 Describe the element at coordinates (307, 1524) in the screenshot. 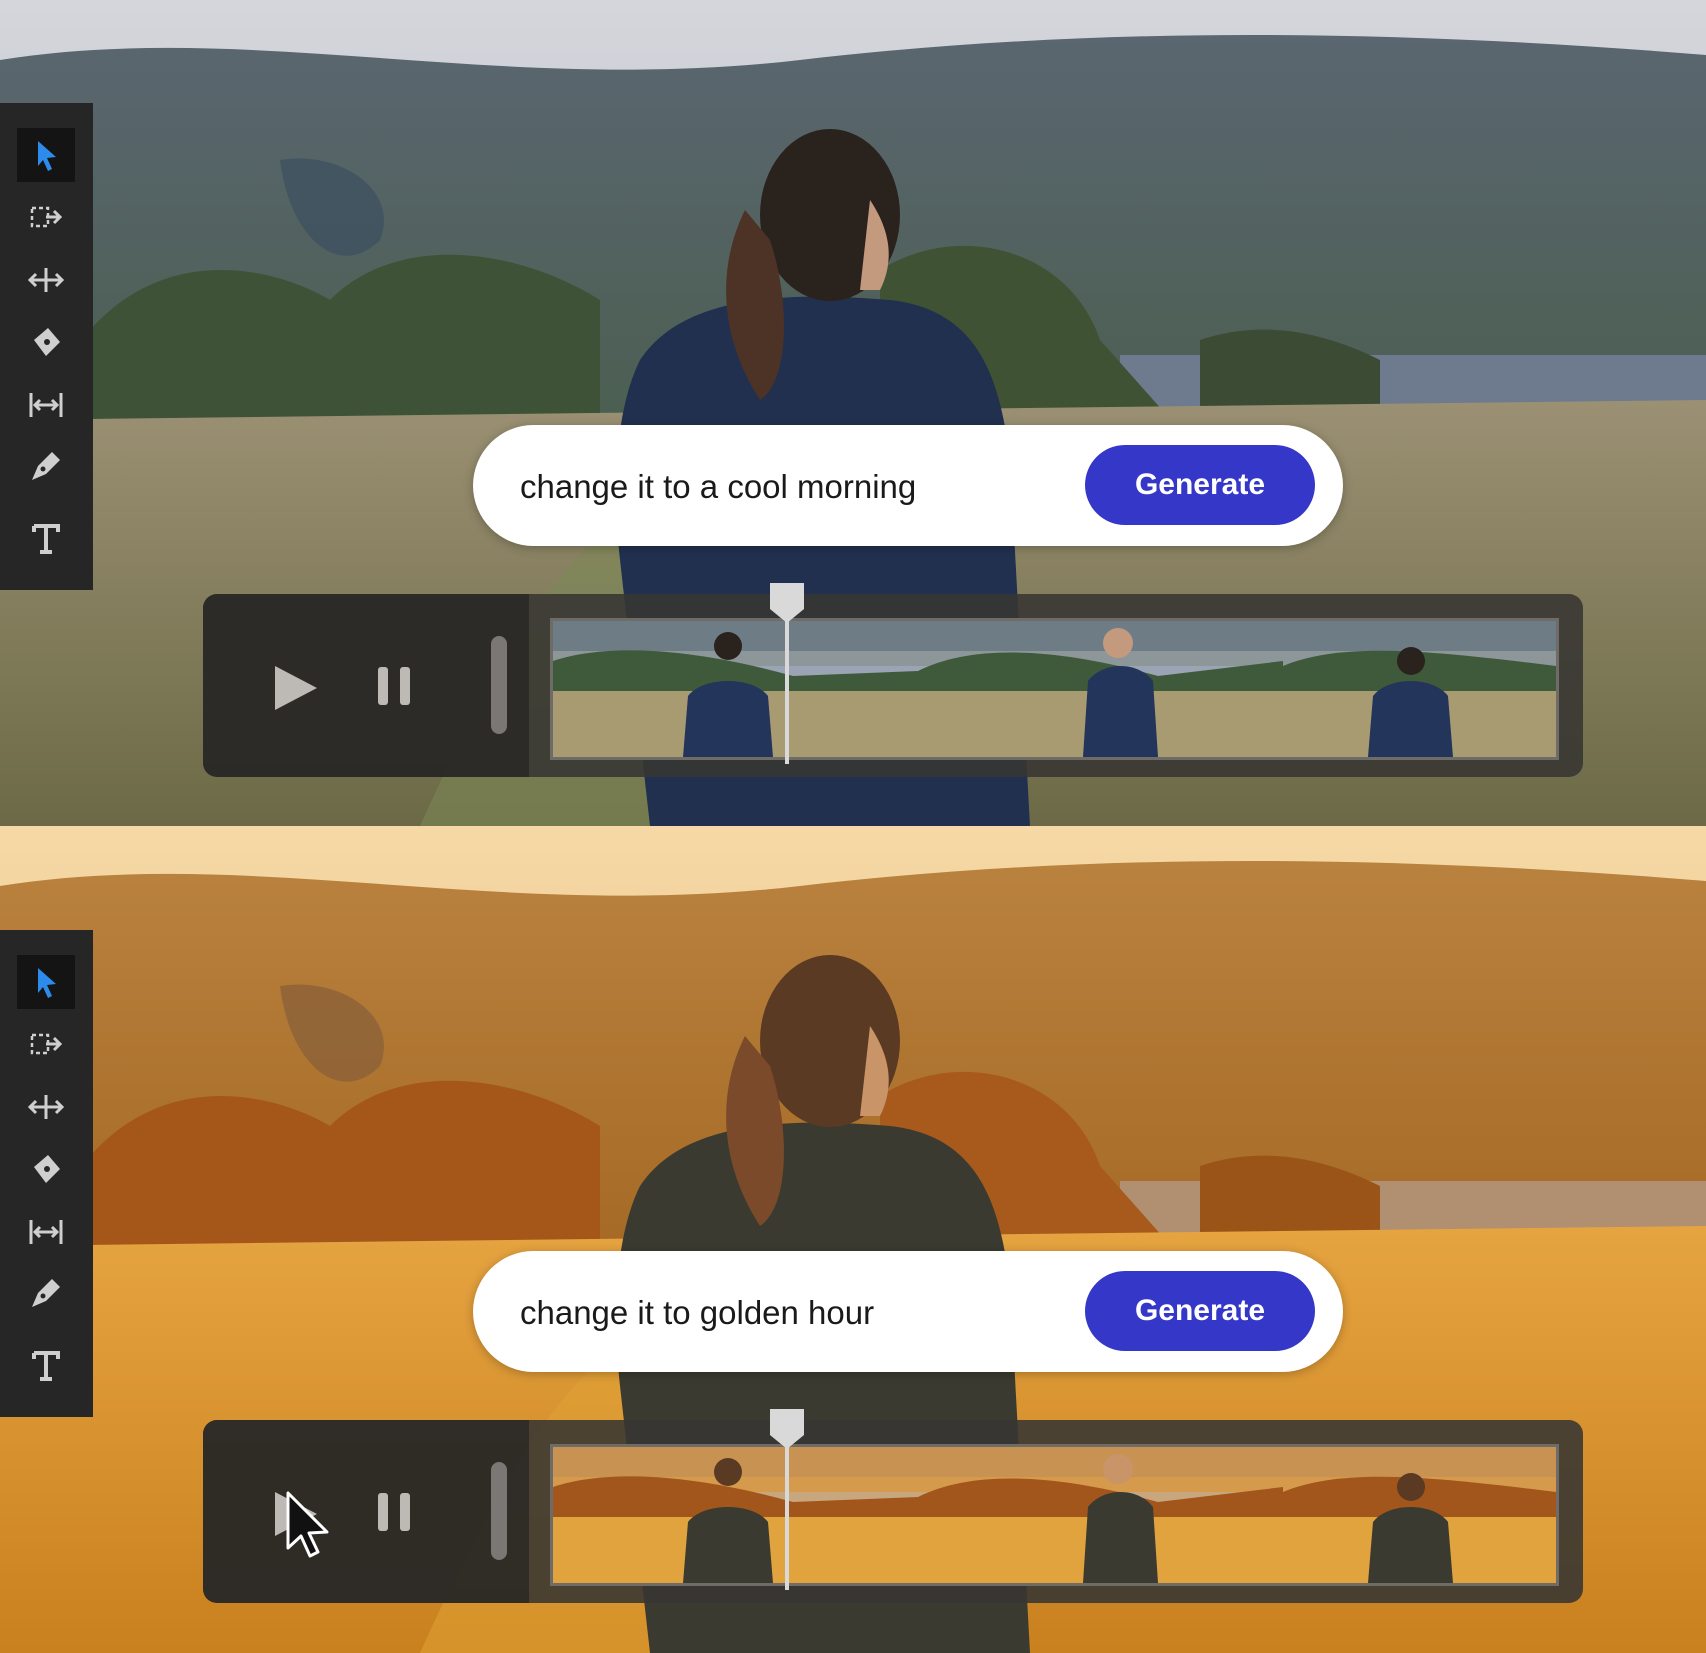

I see `mouse-cursor-icon` at that location.